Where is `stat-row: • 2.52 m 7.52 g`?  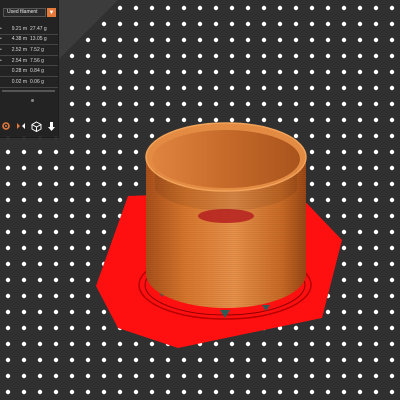 stat-row: • 2.52 m 7.52 g is located at coordinates (29, 50).